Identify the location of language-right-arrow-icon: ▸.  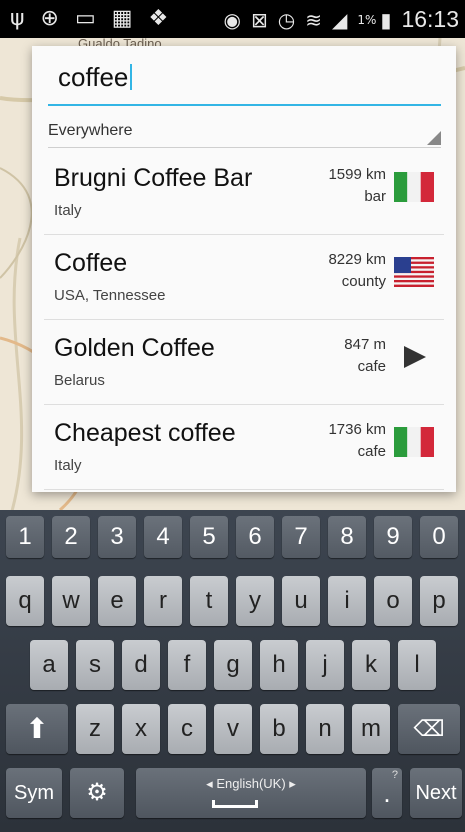
(292, 783).